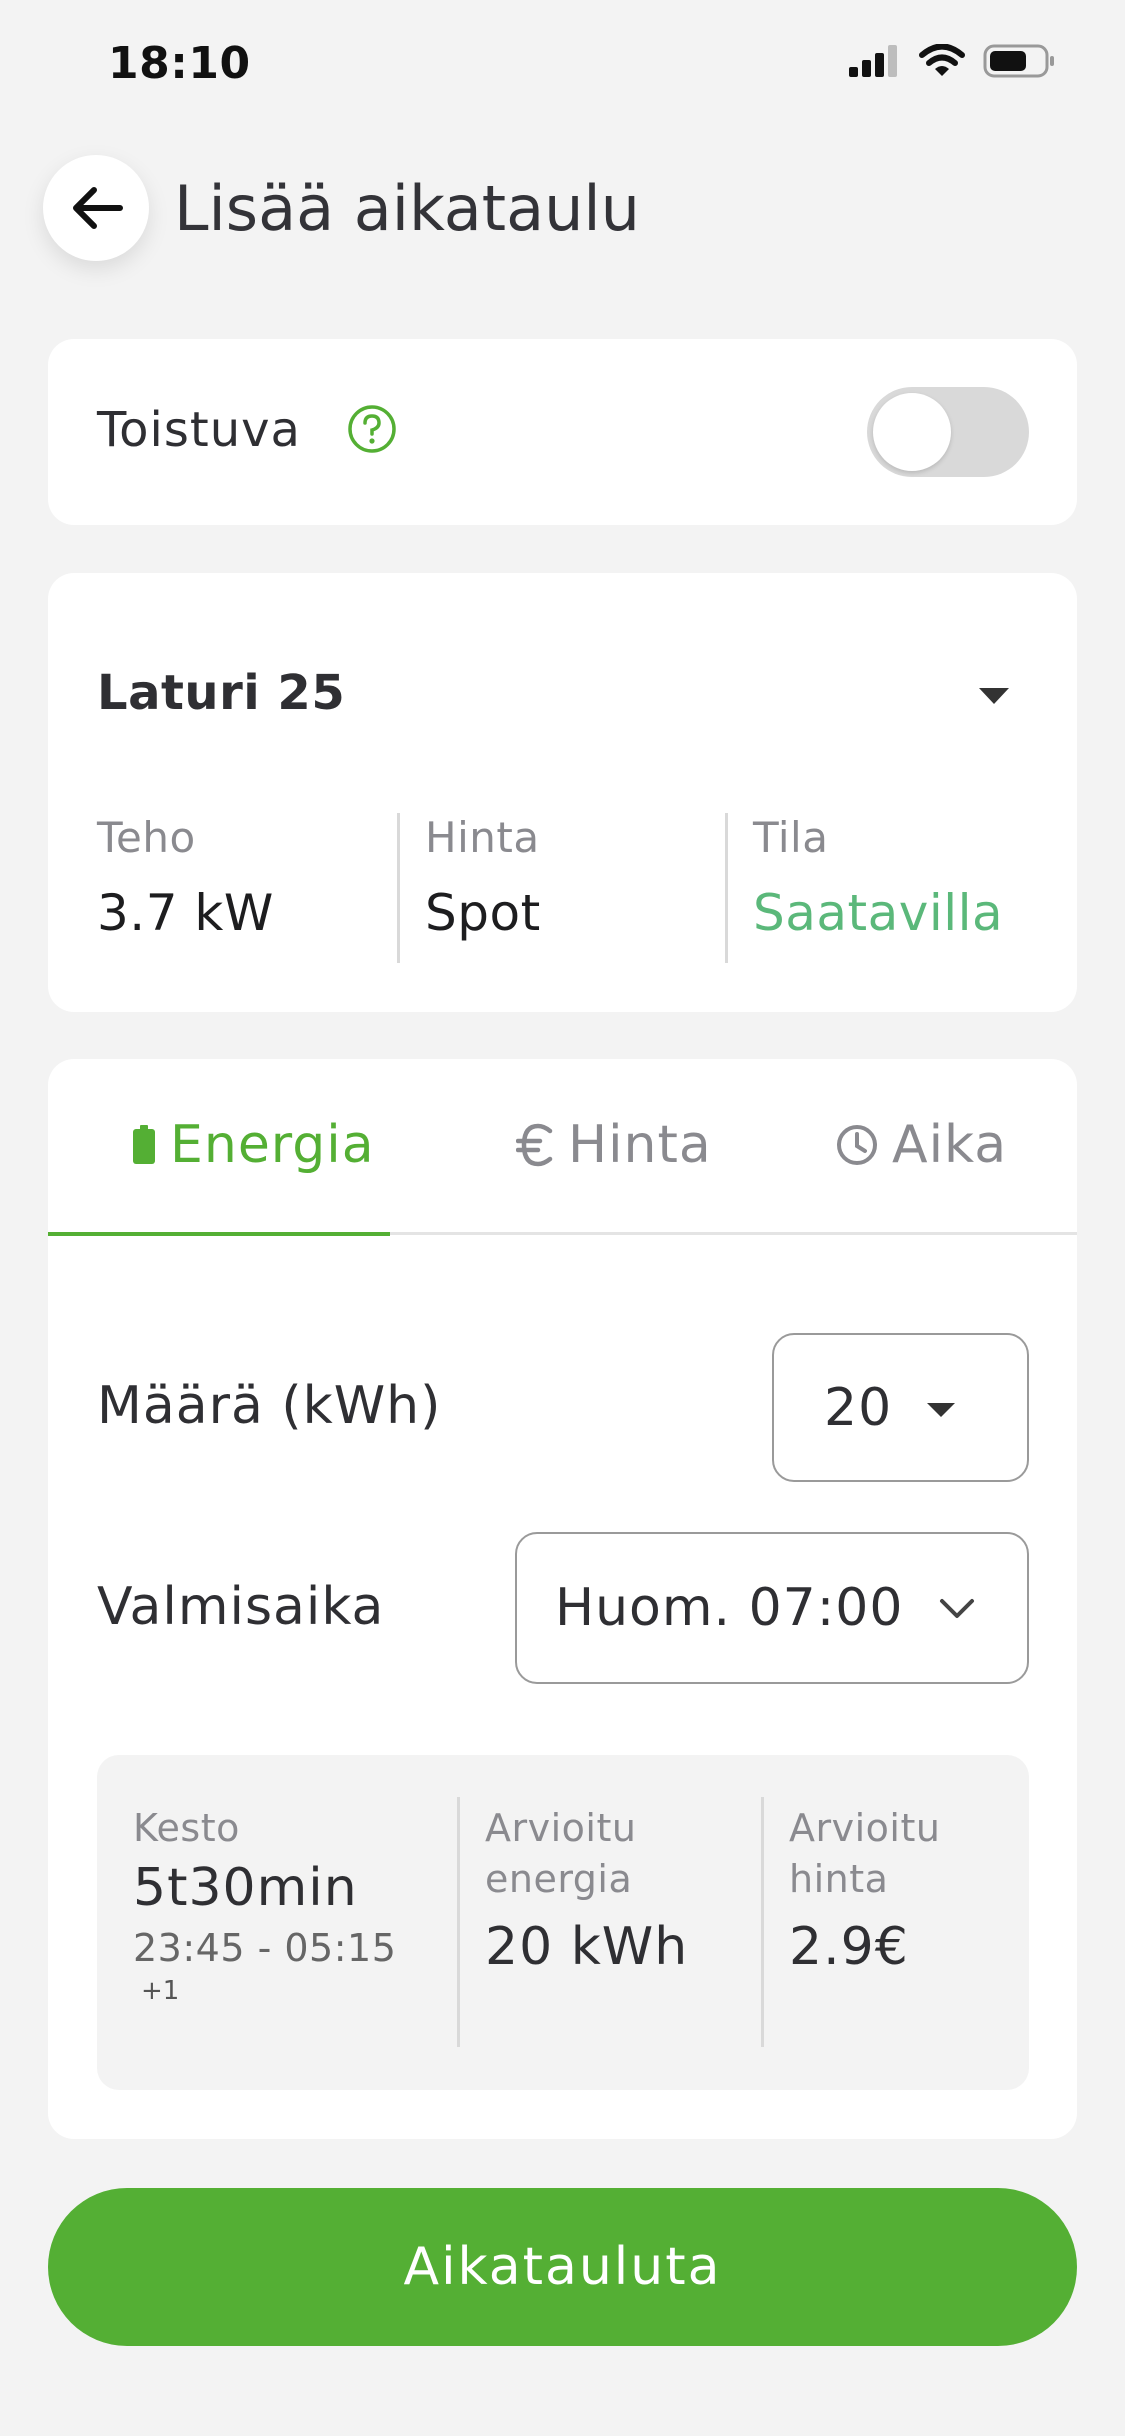 The height and width of the screenshot is (2436, 1125). I want to click on battery-status-icon, so click(1018, 61).